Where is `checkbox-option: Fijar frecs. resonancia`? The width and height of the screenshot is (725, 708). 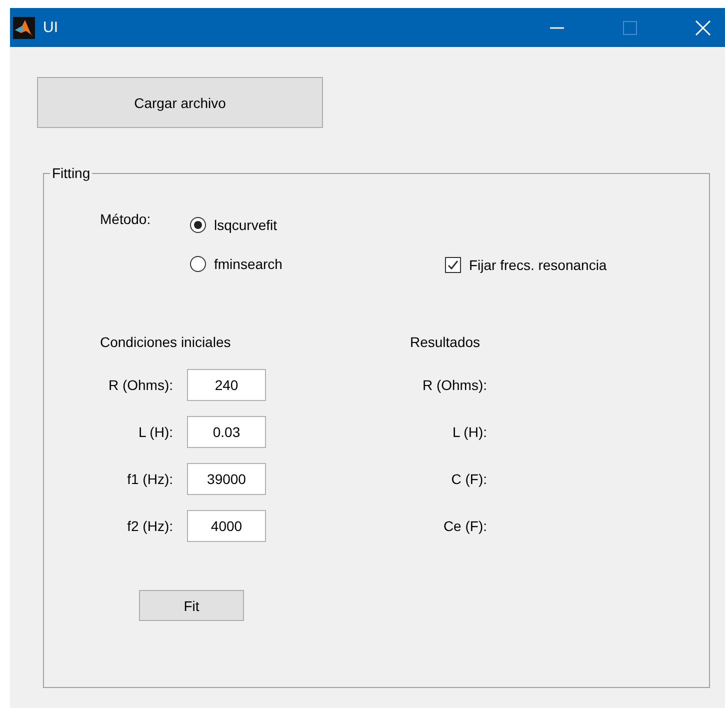
checkbox-option: Fijar frecs. resonancia is located at coordinates (577, 265).